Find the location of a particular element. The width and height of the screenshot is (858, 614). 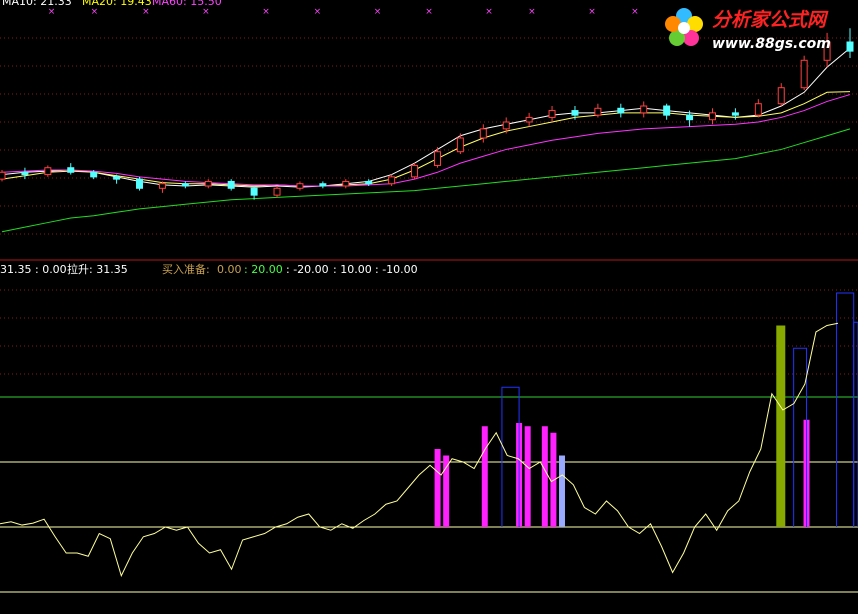

lower-legend-v4: : 10.00 is located at coordinates (352, 269).